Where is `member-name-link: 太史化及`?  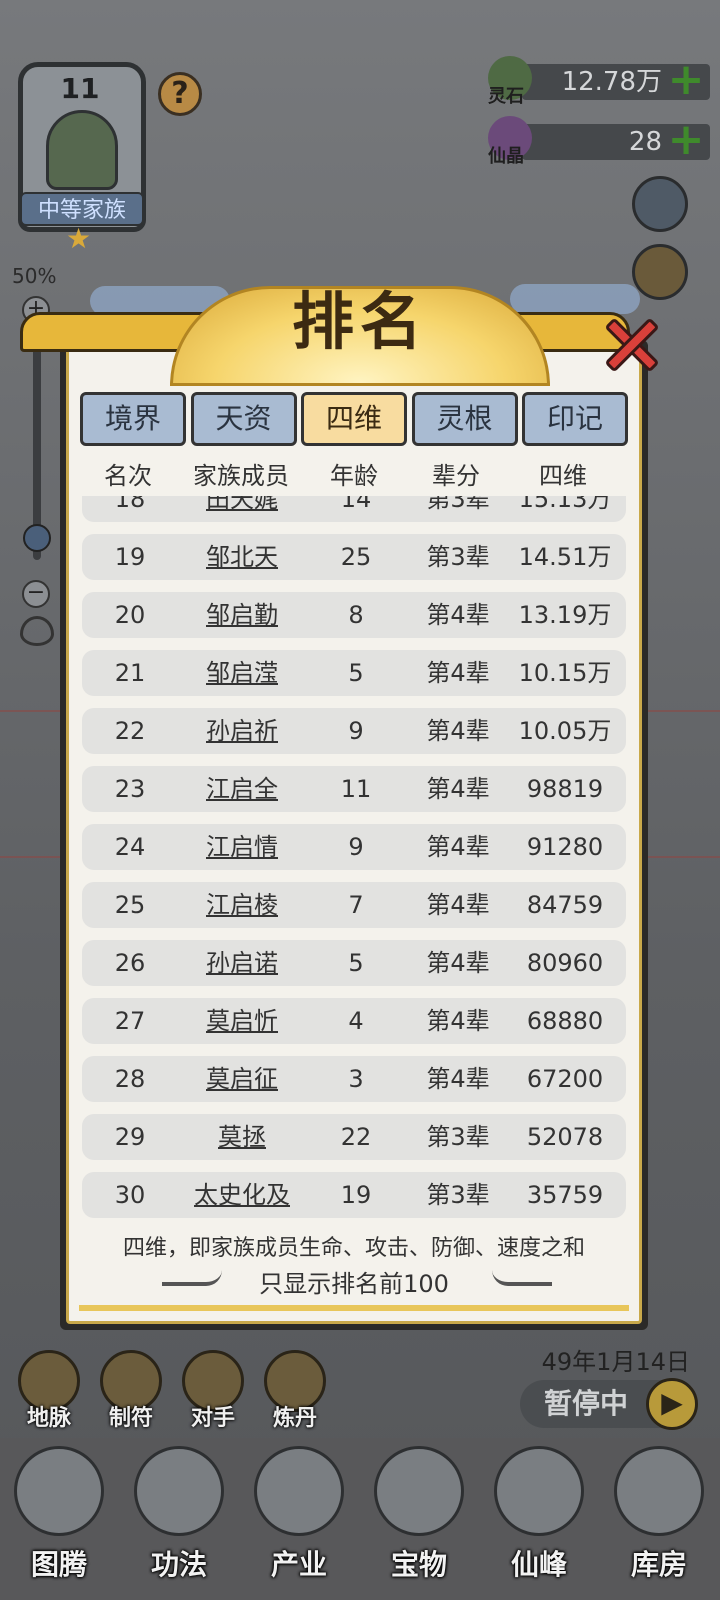 member-name-link: 太史化及 is located at coordinates (242, 1195).